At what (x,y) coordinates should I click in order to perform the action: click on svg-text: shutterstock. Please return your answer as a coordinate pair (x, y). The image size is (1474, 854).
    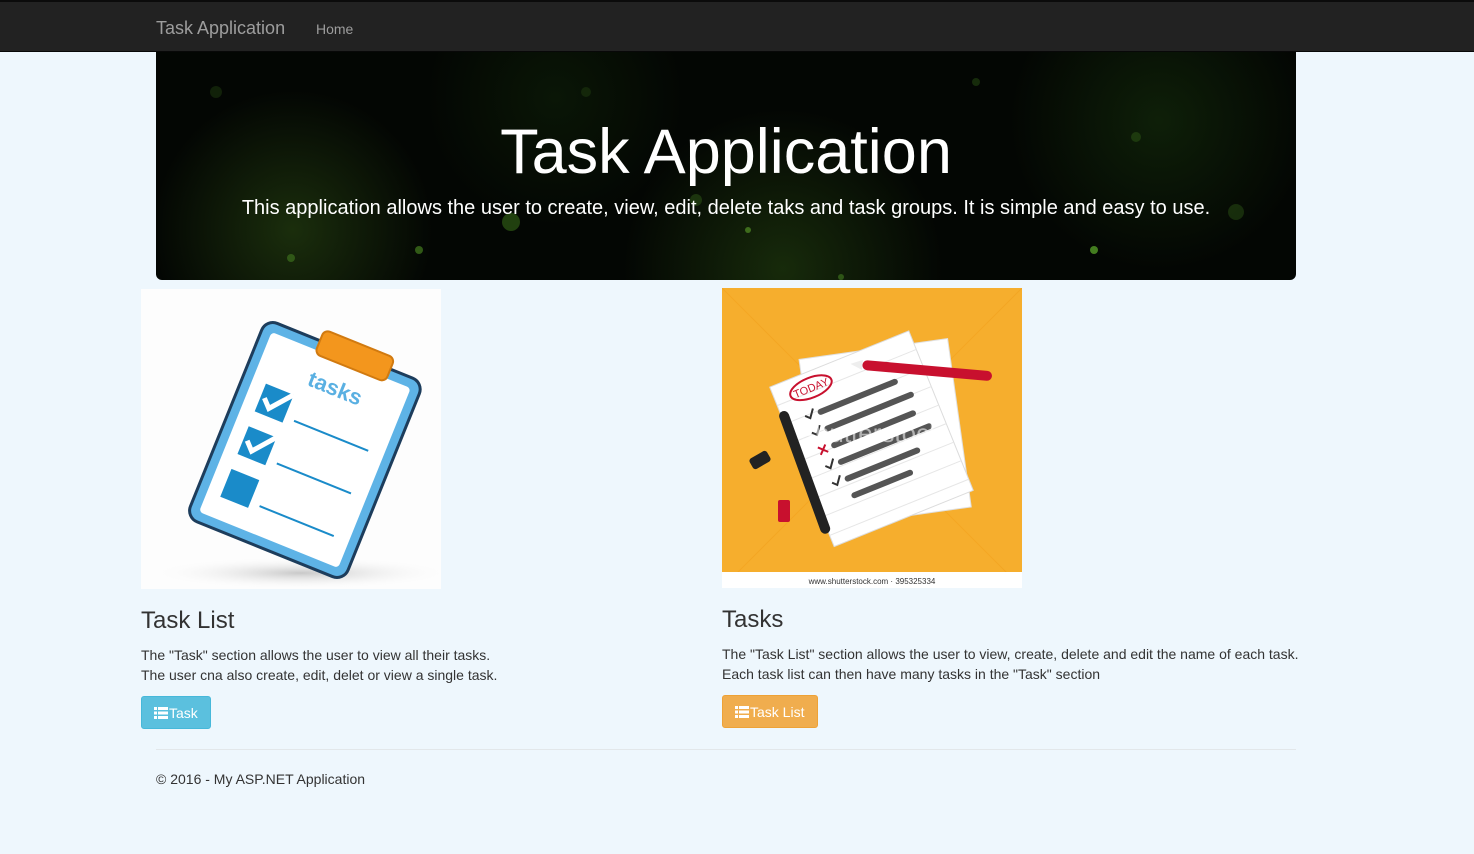
    Looking at the image, I should click on (872, 433).